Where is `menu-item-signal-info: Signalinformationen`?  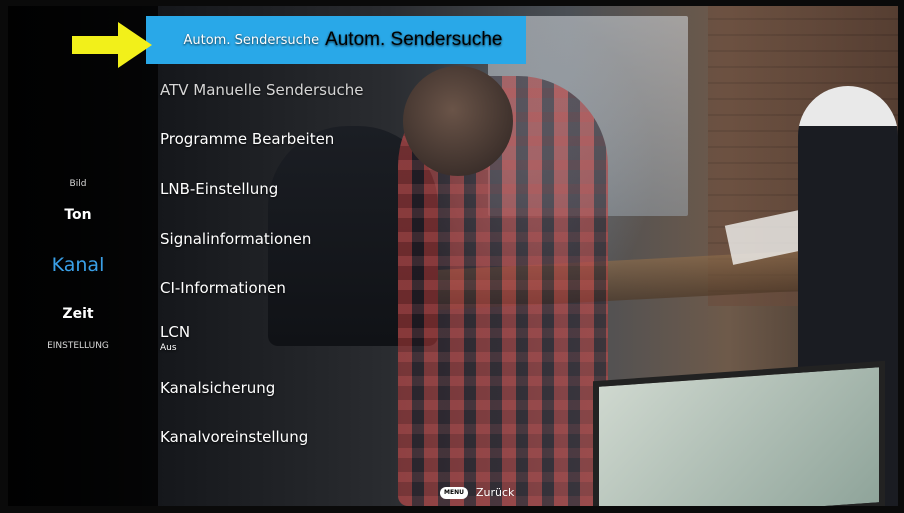 menu-item-signal-info: Signalinformationen is located at coordinates (336, 239).